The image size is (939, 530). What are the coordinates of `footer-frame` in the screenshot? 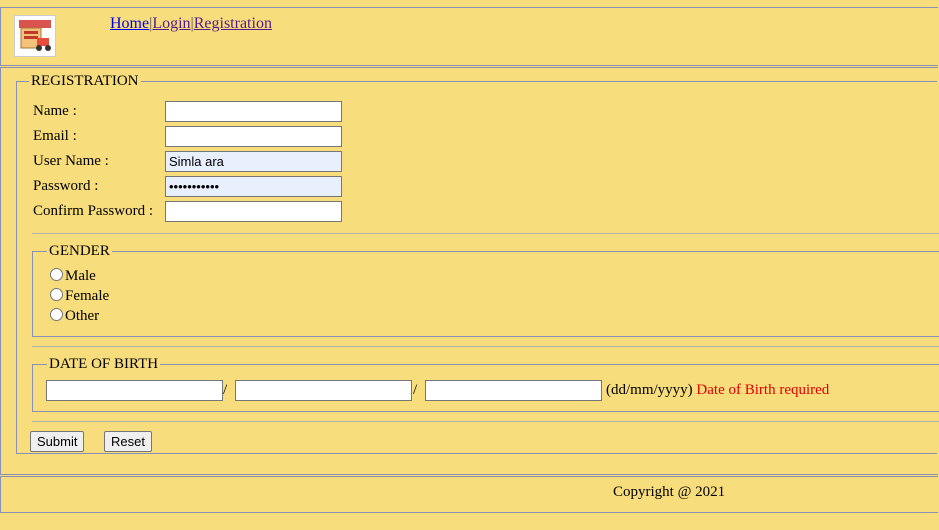 It's located at (469, 494).